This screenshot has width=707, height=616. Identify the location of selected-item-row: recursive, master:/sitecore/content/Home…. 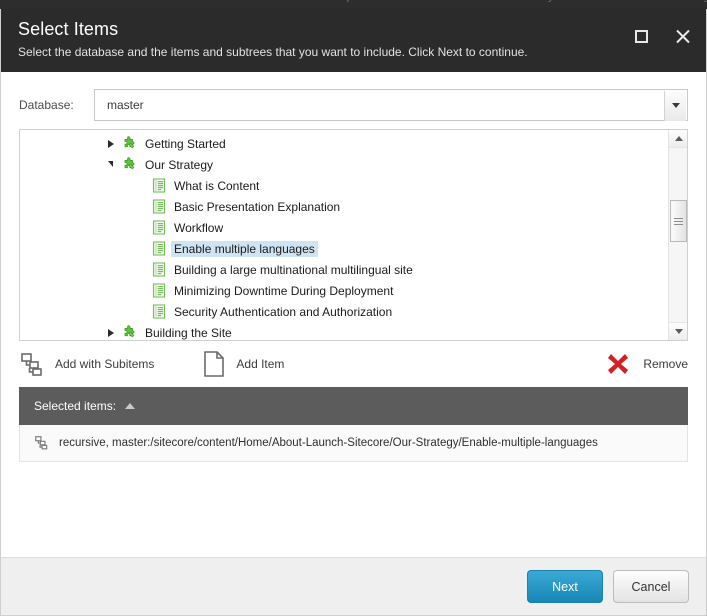
(353, 442).